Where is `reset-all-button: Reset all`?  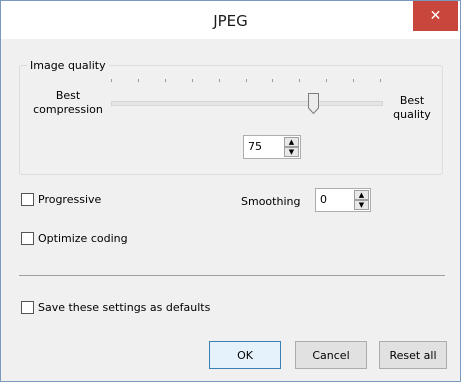
reset-all-button: Reset all is located at coordinates (413, 355).